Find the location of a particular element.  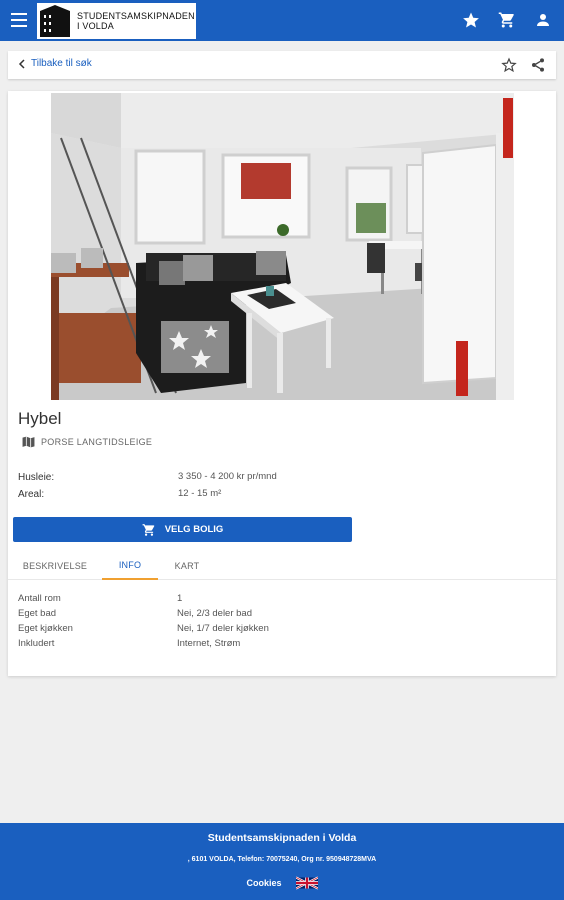

logo-mark-icon is located at coordinates (55, 21).